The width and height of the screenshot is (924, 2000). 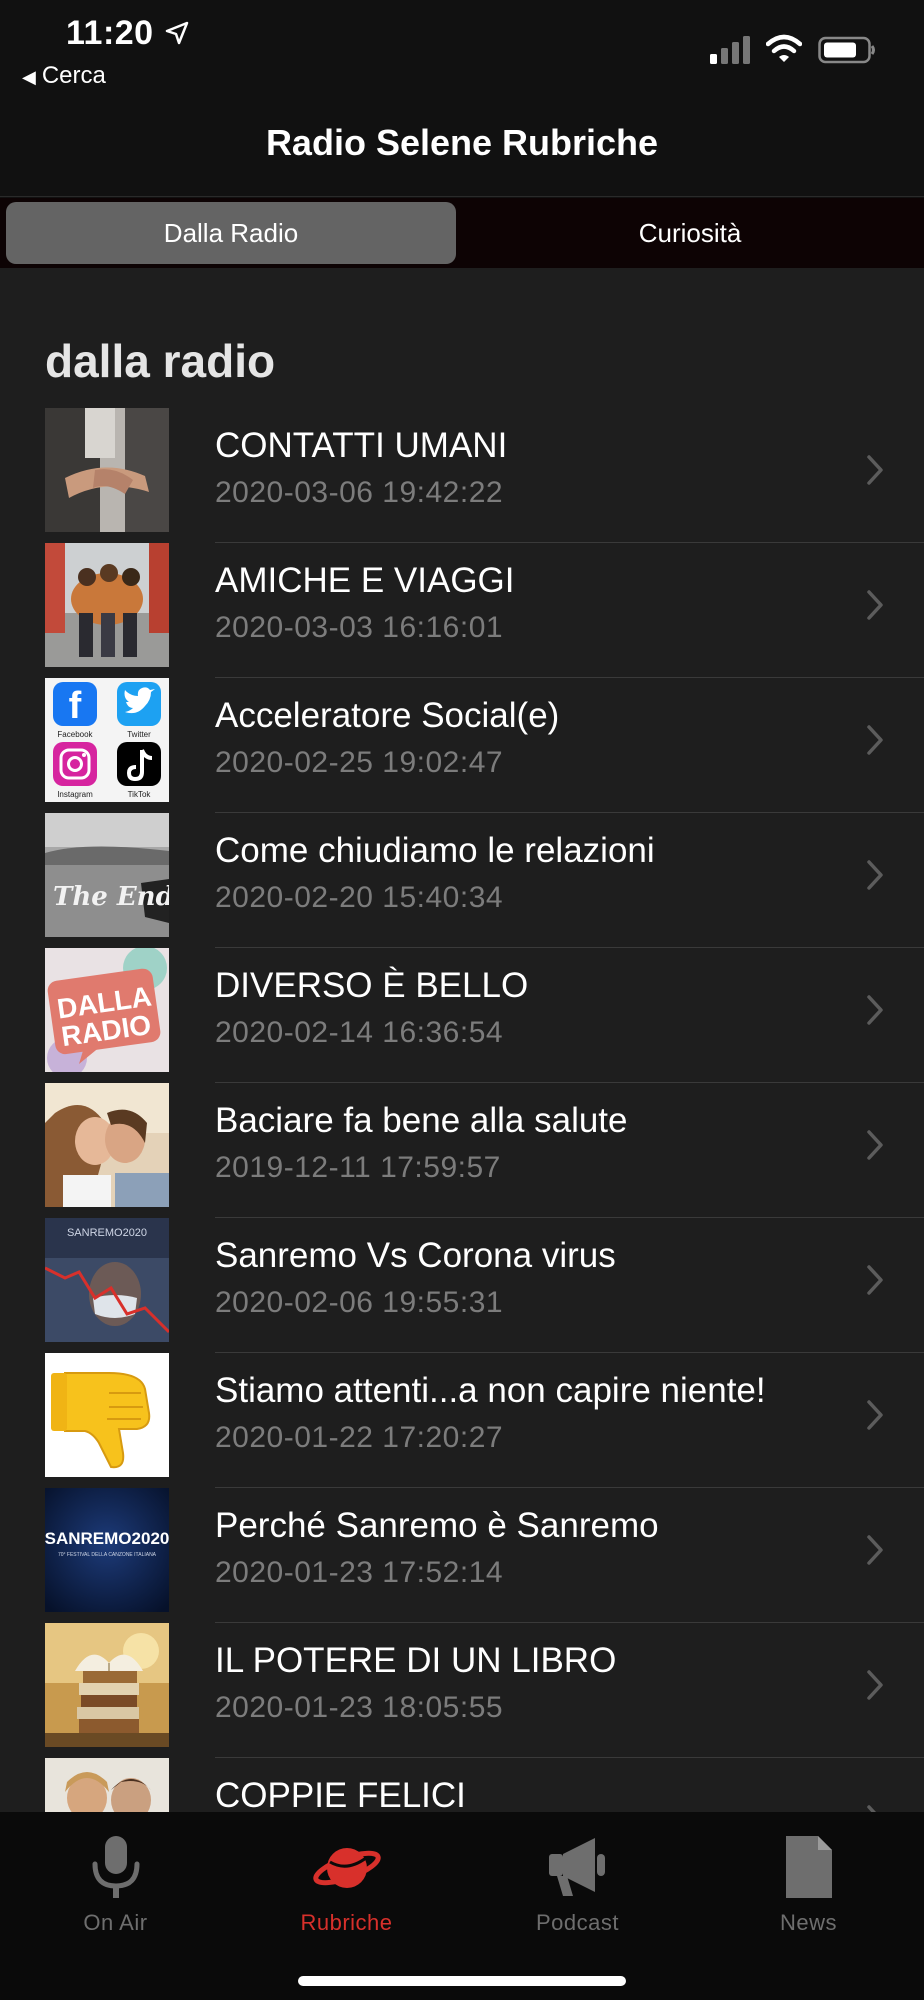 What do you see at coordinates (346, 1868) in the screenshot?
I see `planet-icon` at bounding box center [346, 1868].